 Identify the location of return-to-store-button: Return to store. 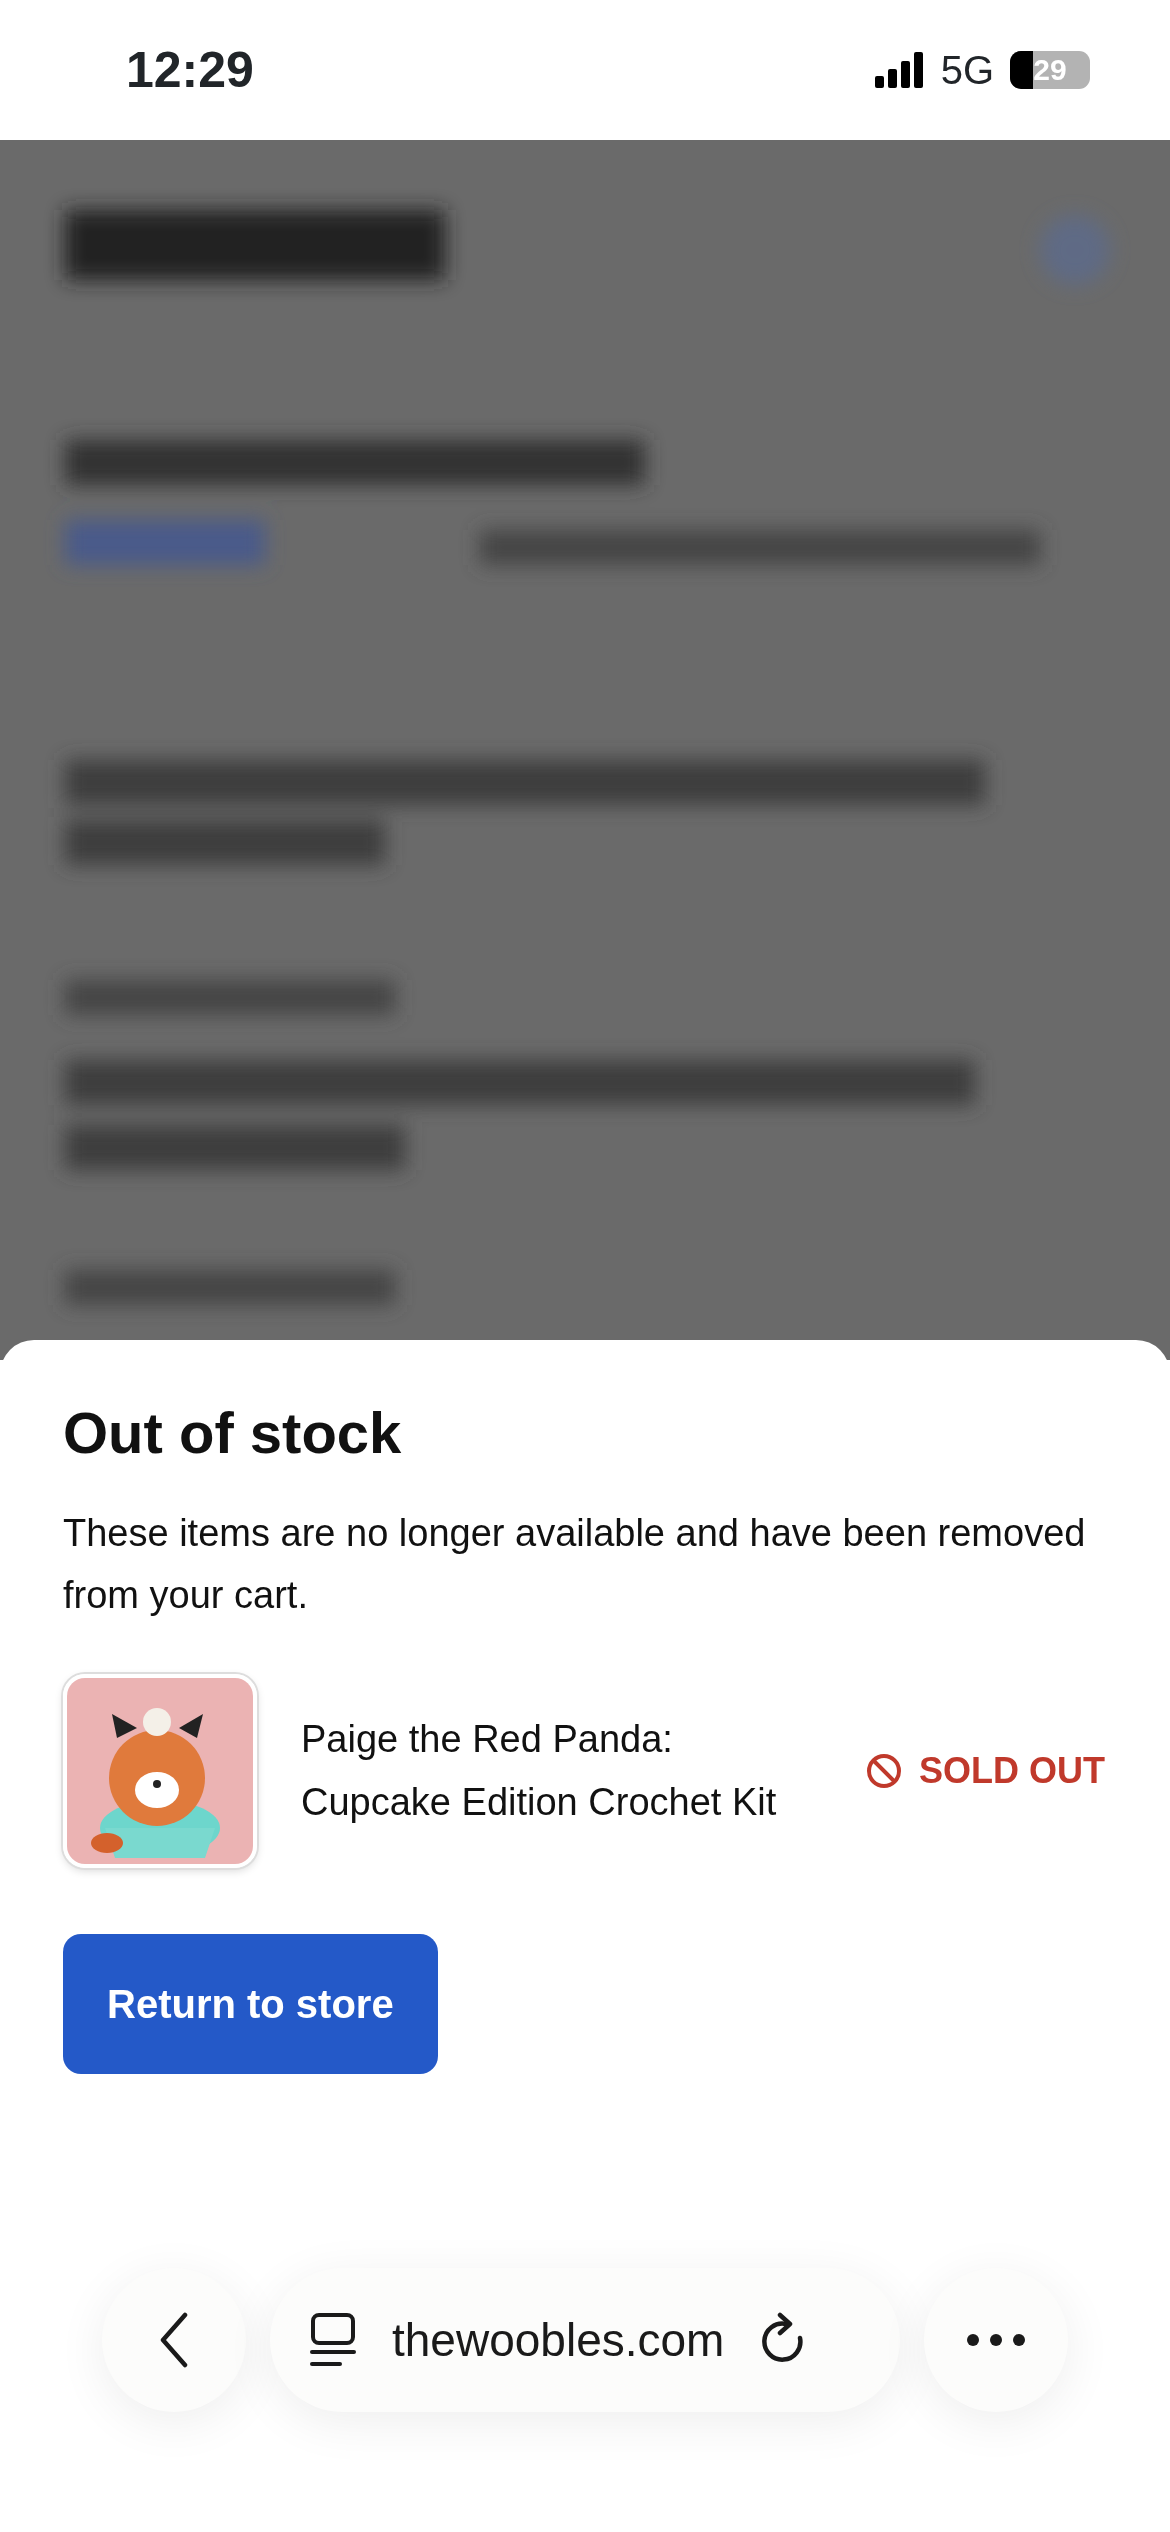
(250, 2003).